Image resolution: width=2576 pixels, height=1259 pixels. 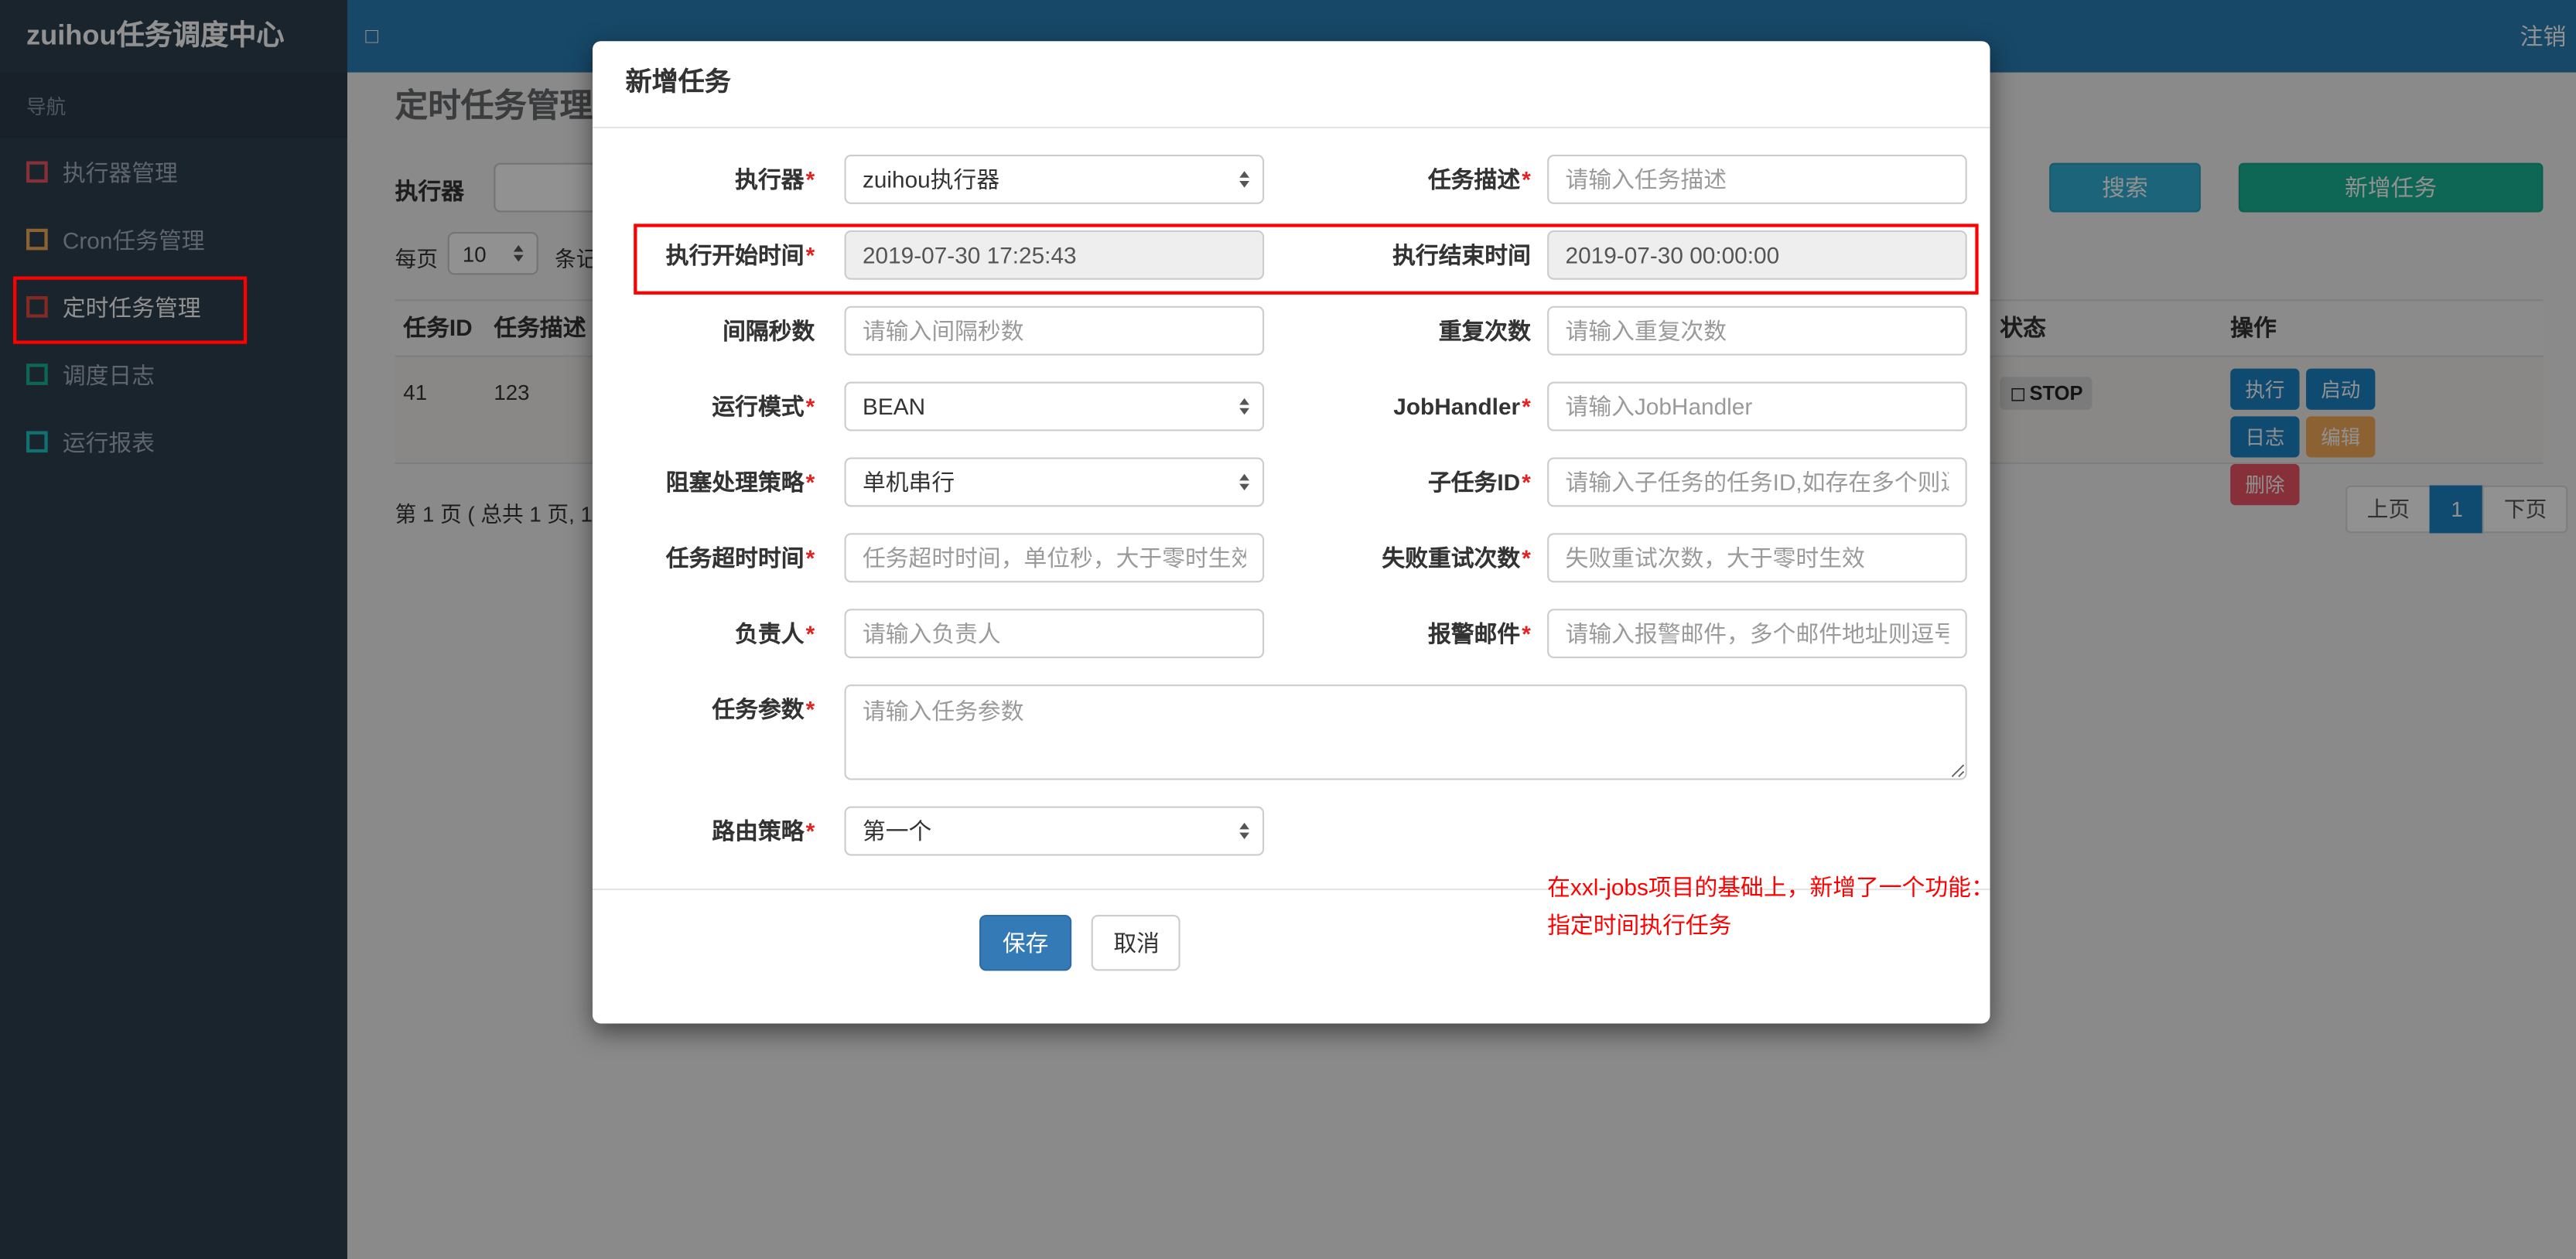 I want to click on retry-count-label: 失败重试次数 *, so click(x=1456, y=557).